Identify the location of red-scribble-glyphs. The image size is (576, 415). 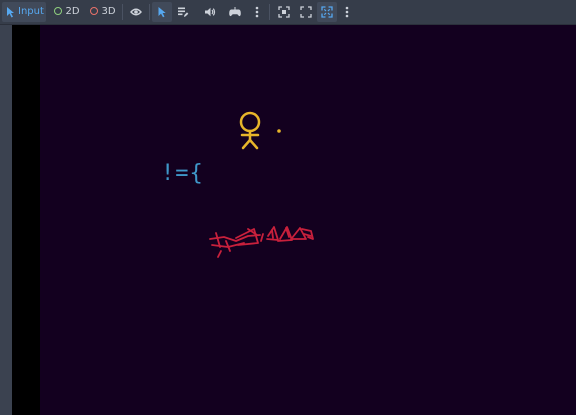
(261, 242).